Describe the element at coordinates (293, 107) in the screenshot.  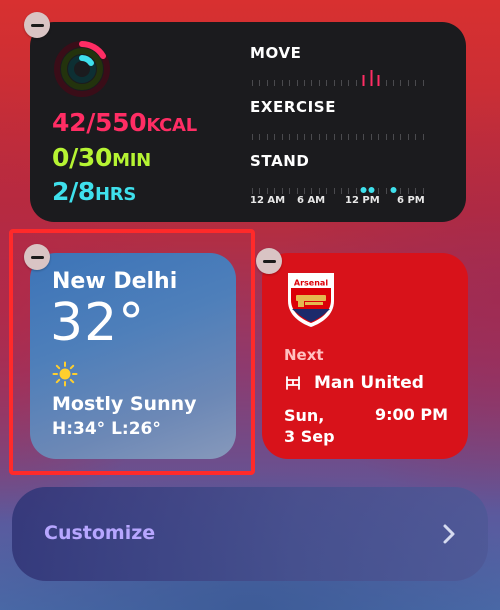
I see `exercise-chart-label: EXERCISE` at that location.